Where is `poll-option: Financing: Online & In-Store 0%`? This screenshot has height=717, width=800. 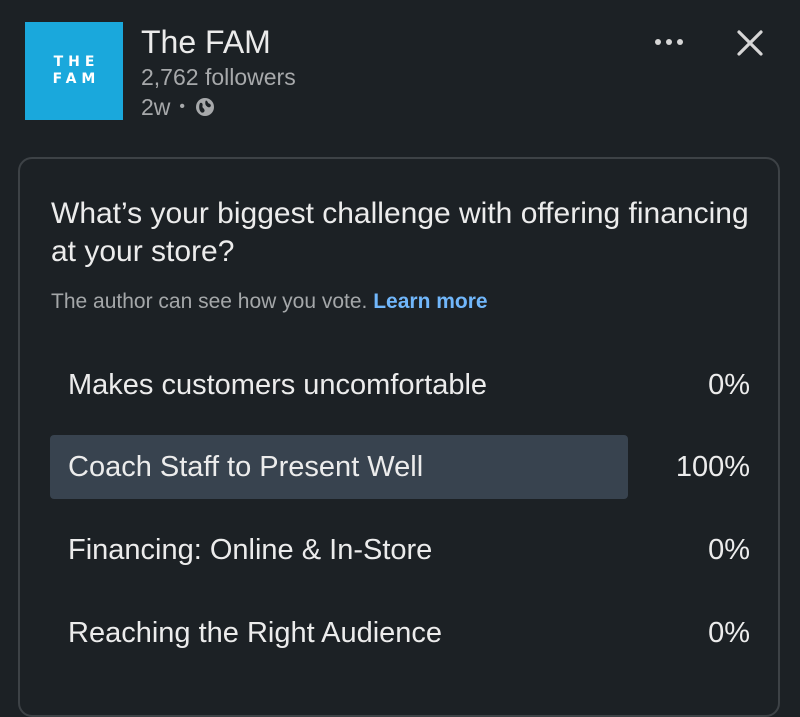
poll-option: Financing: Online & In-Store 0% is located at coordinates (400, 550).